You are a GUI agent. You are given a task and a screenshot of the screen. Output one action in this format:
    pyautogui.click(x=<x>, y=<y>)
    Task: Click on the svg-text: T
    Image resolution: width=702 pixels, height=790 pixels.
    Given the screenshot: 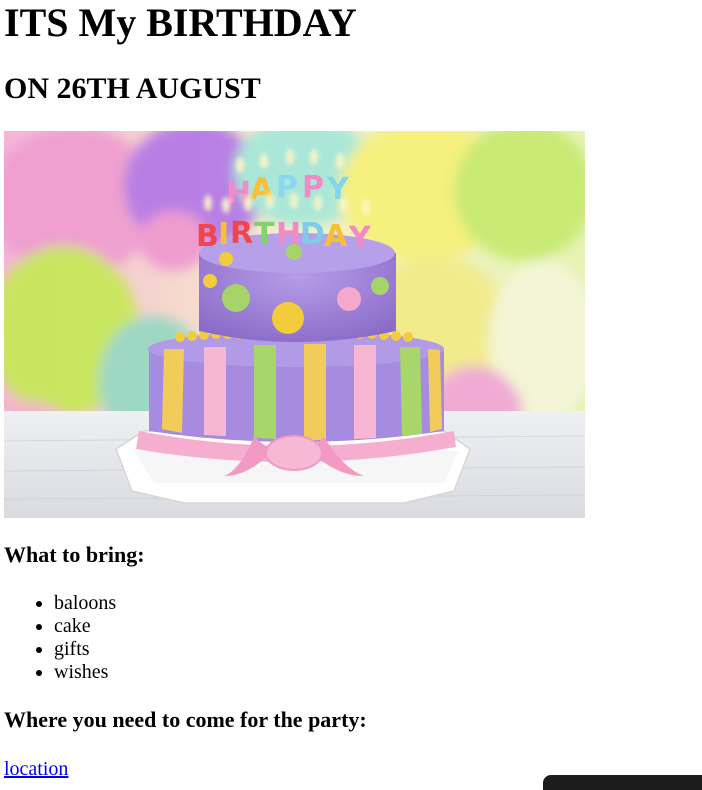 What is the action you would take?
    pyautogui.click(x=264, y=234)
    